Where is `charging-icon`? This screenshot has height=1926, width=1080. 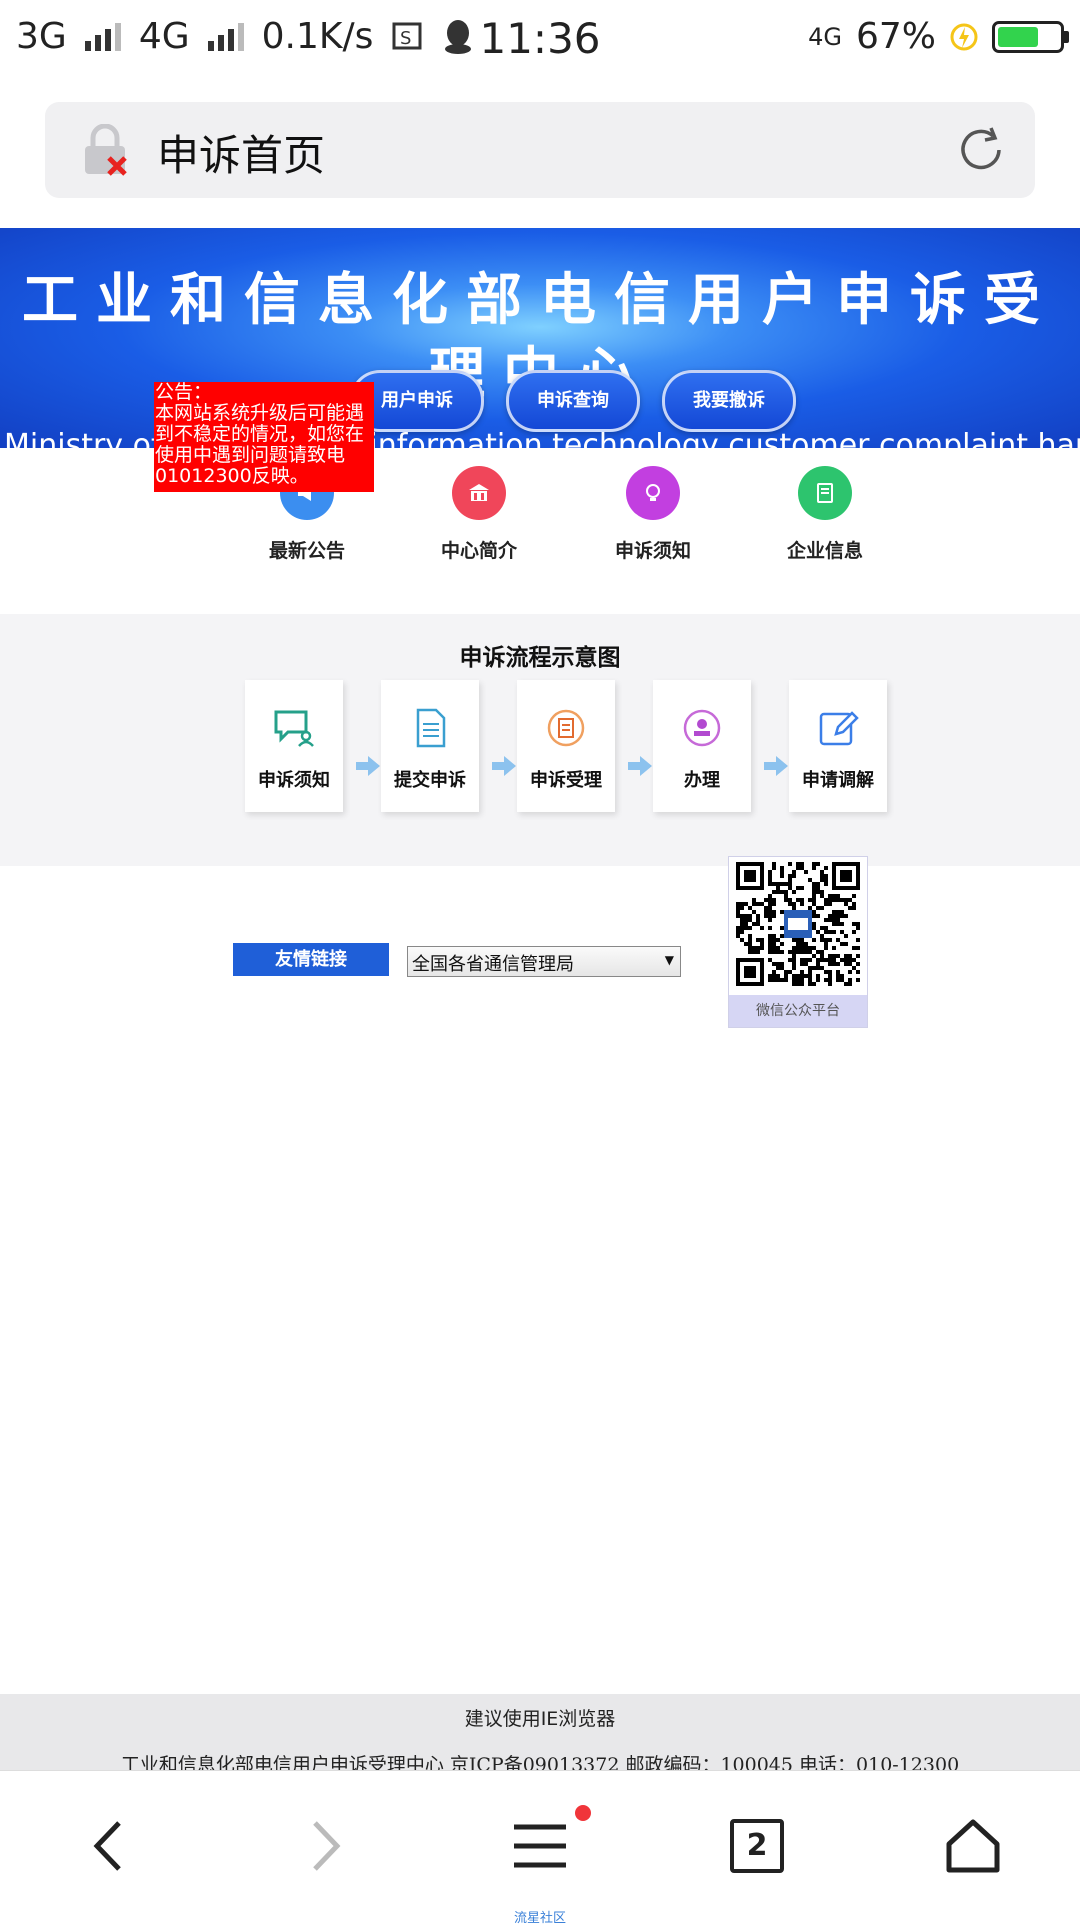 charging-icon is located at coordinates (964, 36).